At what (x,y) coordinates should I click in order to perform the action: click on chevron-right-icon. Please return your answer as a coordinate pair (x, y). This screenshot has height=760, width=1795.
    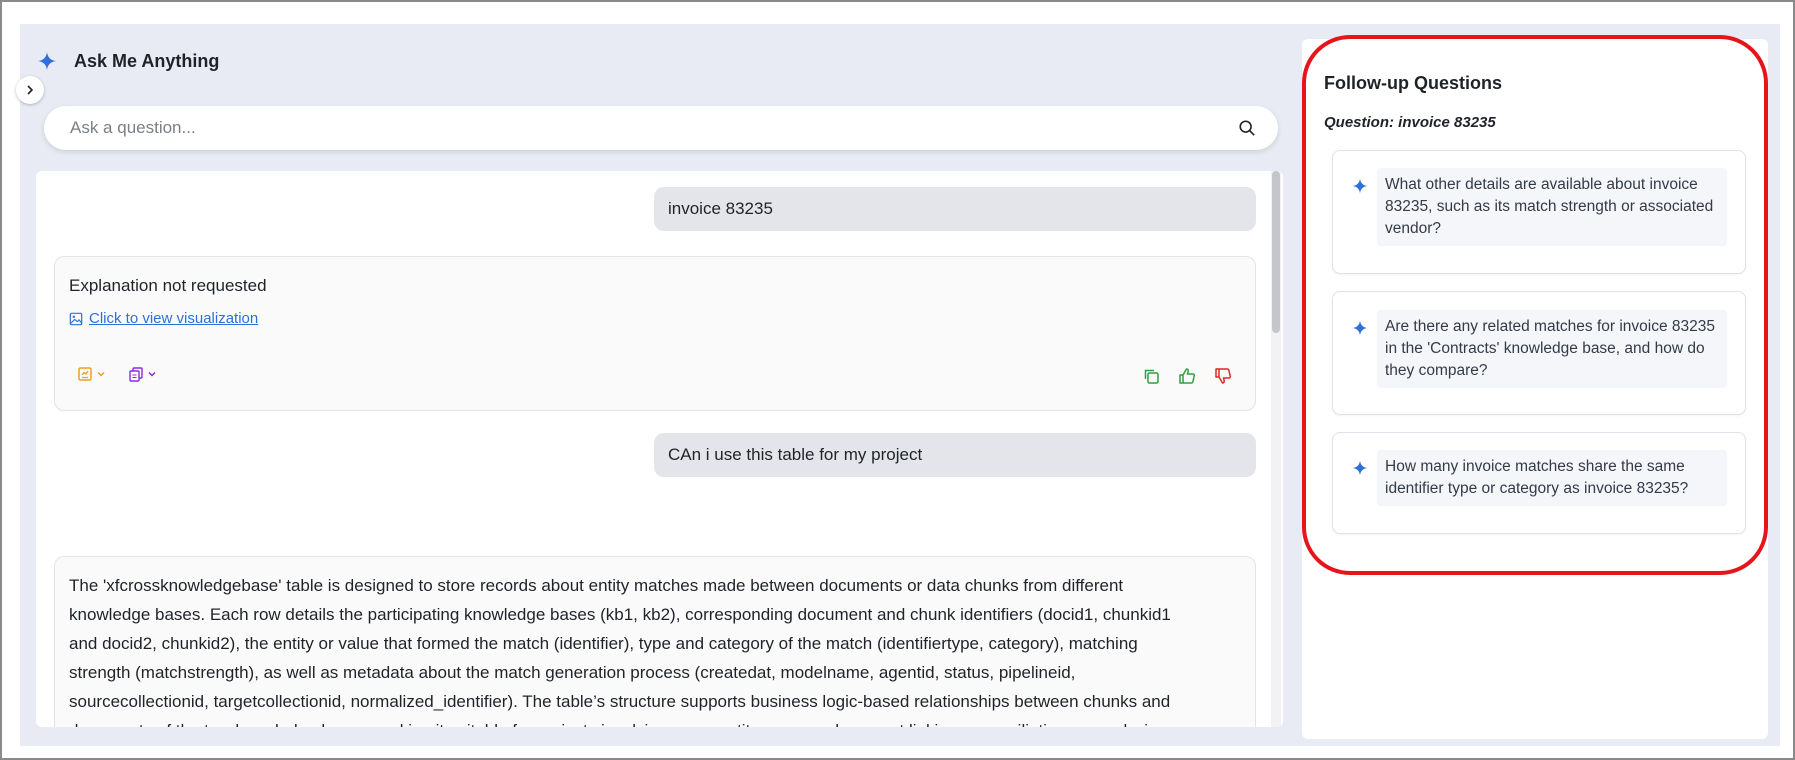
    Looking at the image, I should click on (30, 90).